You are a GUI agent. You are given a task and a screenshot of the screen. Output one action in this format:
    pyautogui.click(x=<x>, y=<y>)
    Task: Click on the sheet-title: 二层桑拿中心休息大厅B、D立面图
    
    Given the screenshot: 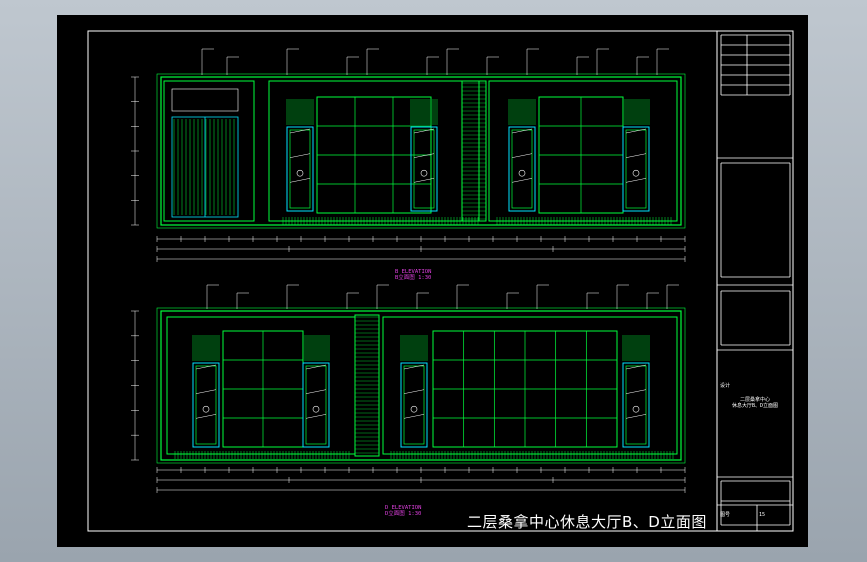 What is the action you would take?
    pyautogui.click(x=587, y=522)
    